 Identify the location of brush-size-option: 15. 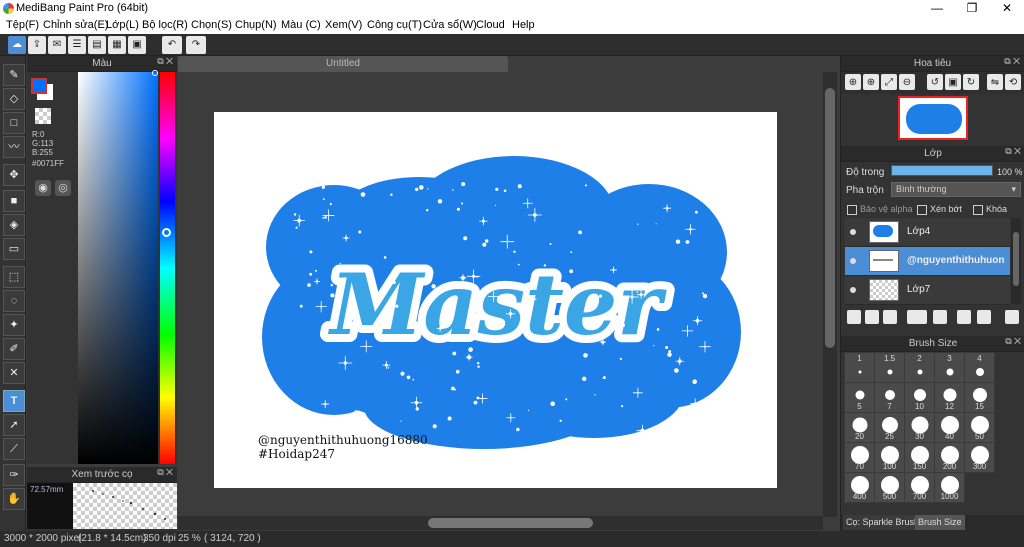
(979, 397).